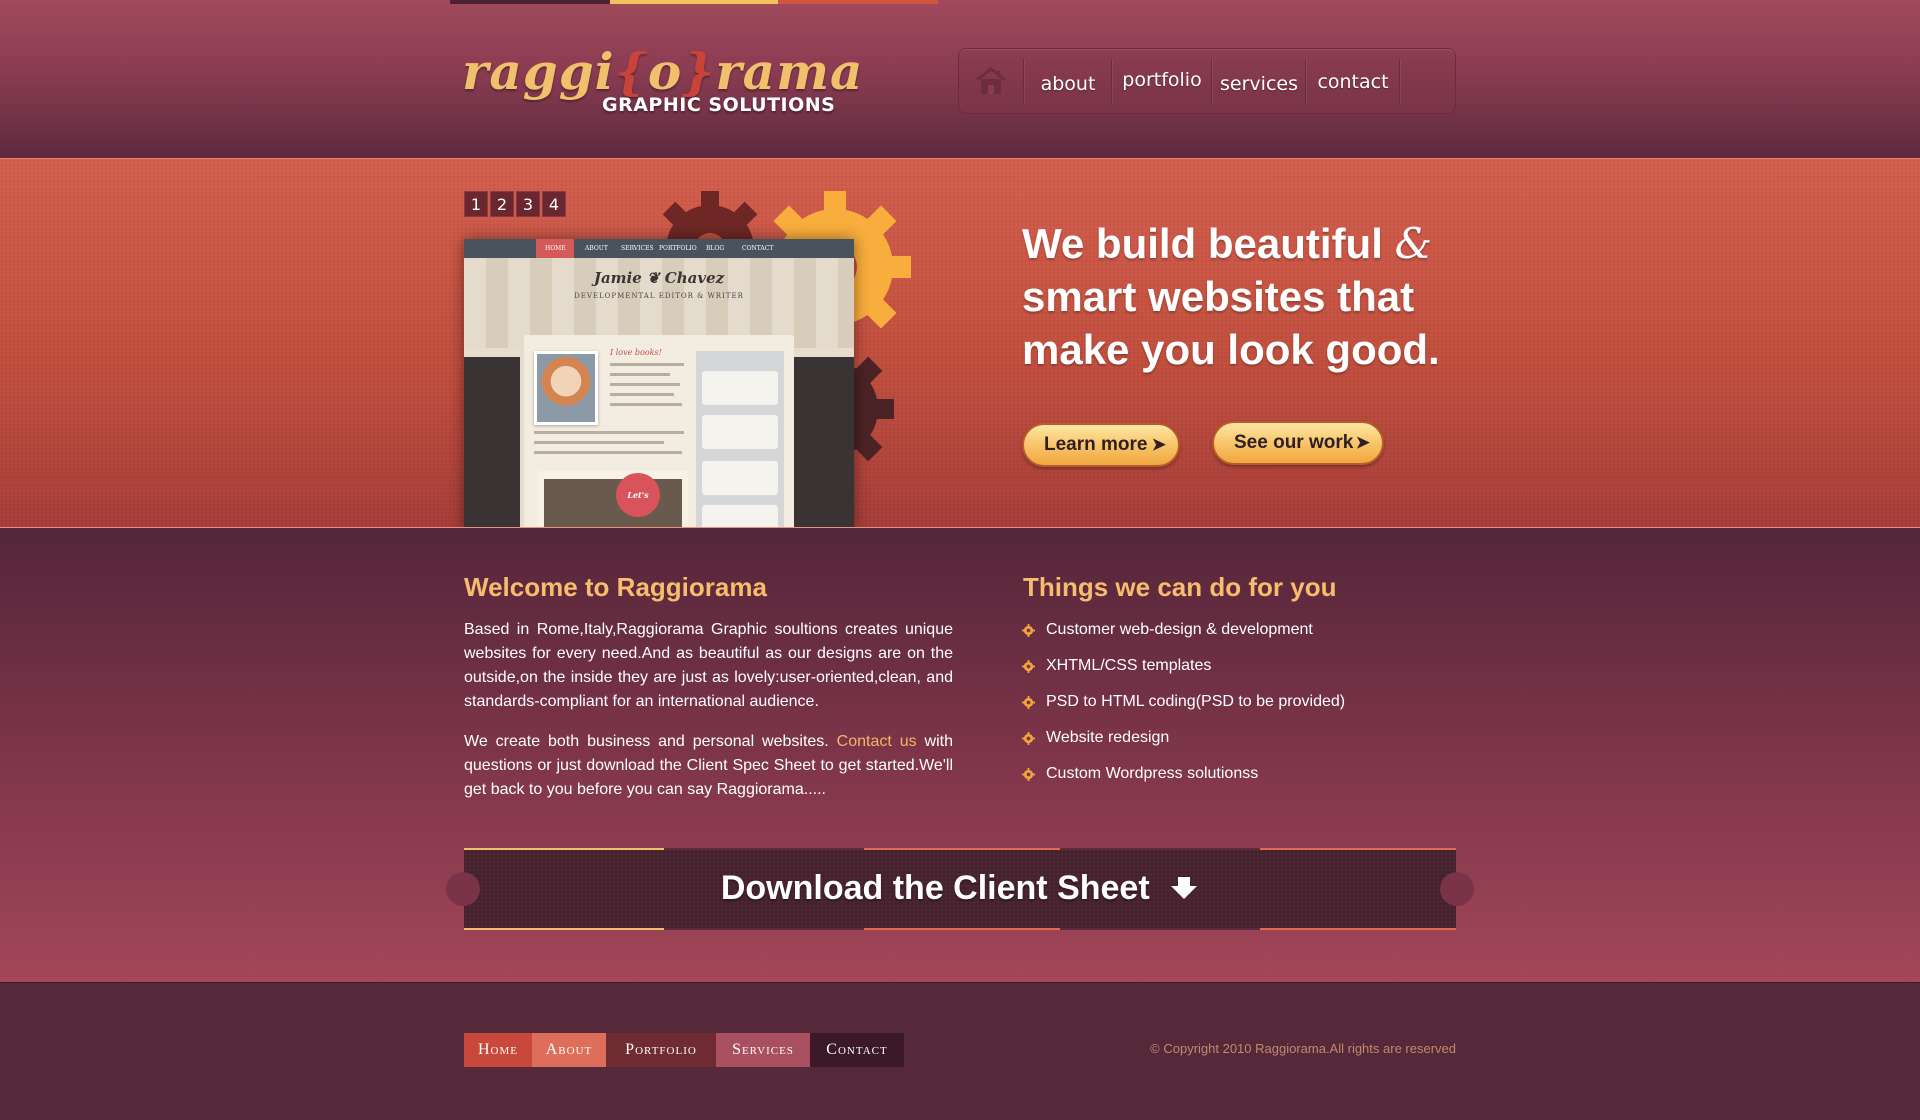  I want to click on top-accent-stripe-gold, so click(694, 2).